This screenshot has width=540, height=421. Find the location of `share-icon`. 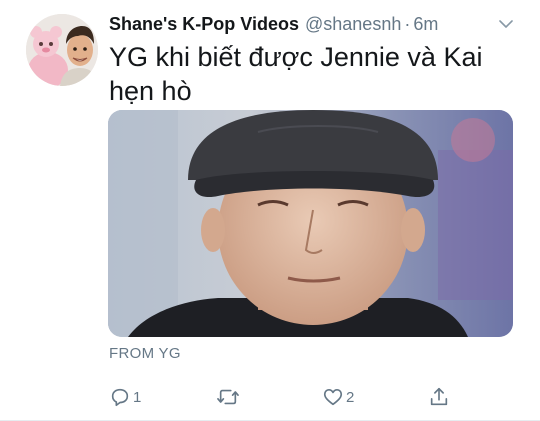

share-icon is located at coordinates (439, 396).